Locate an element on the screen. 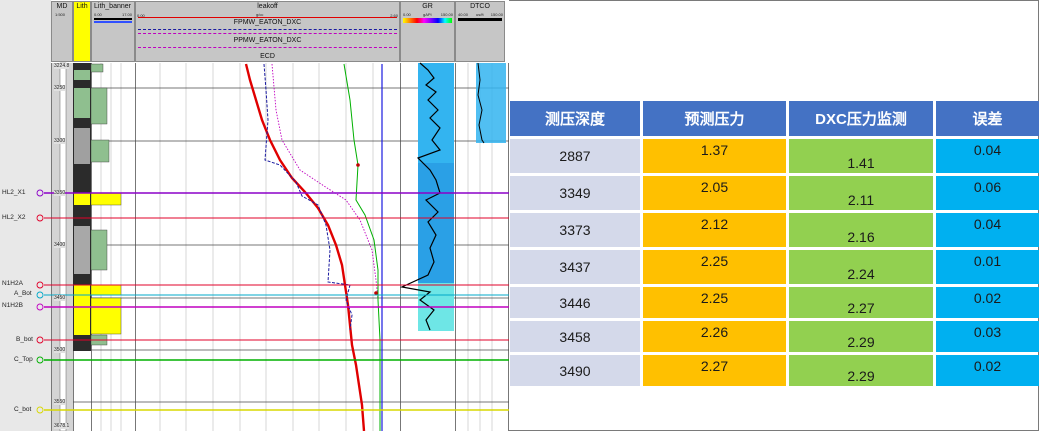  depth-tick: 3350 is located at coordinates (60, 193).